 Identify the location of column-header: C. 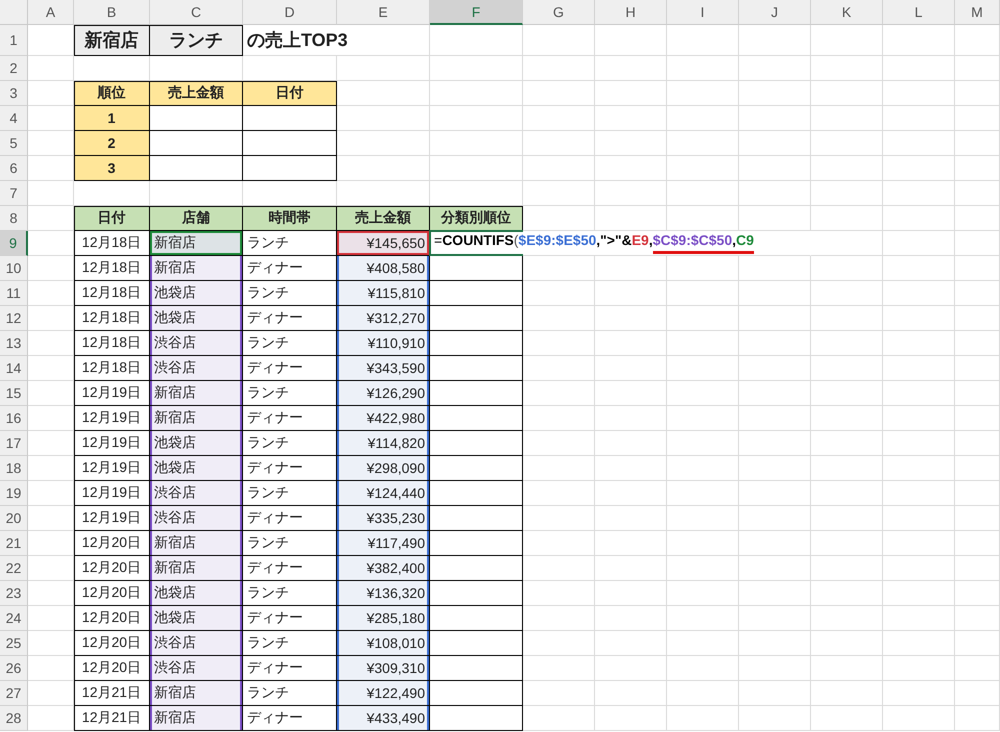
(196, 12).